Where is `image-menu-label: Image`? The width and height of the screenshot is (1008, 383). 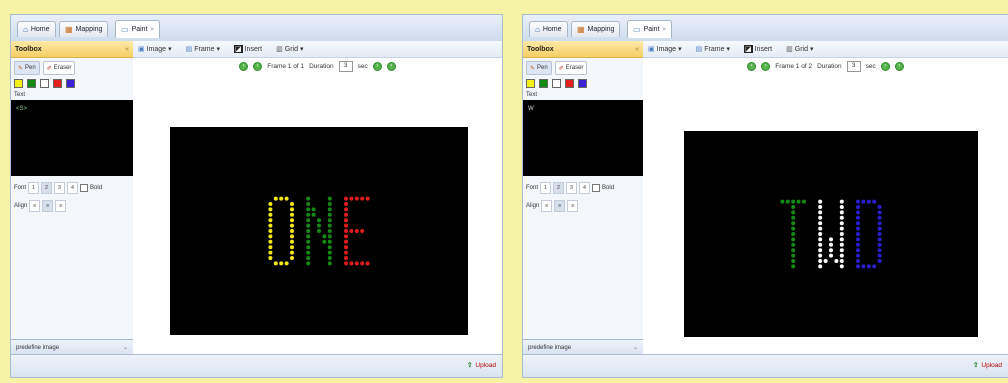
image-menu-label: Image is located at coordinates (666, 49).